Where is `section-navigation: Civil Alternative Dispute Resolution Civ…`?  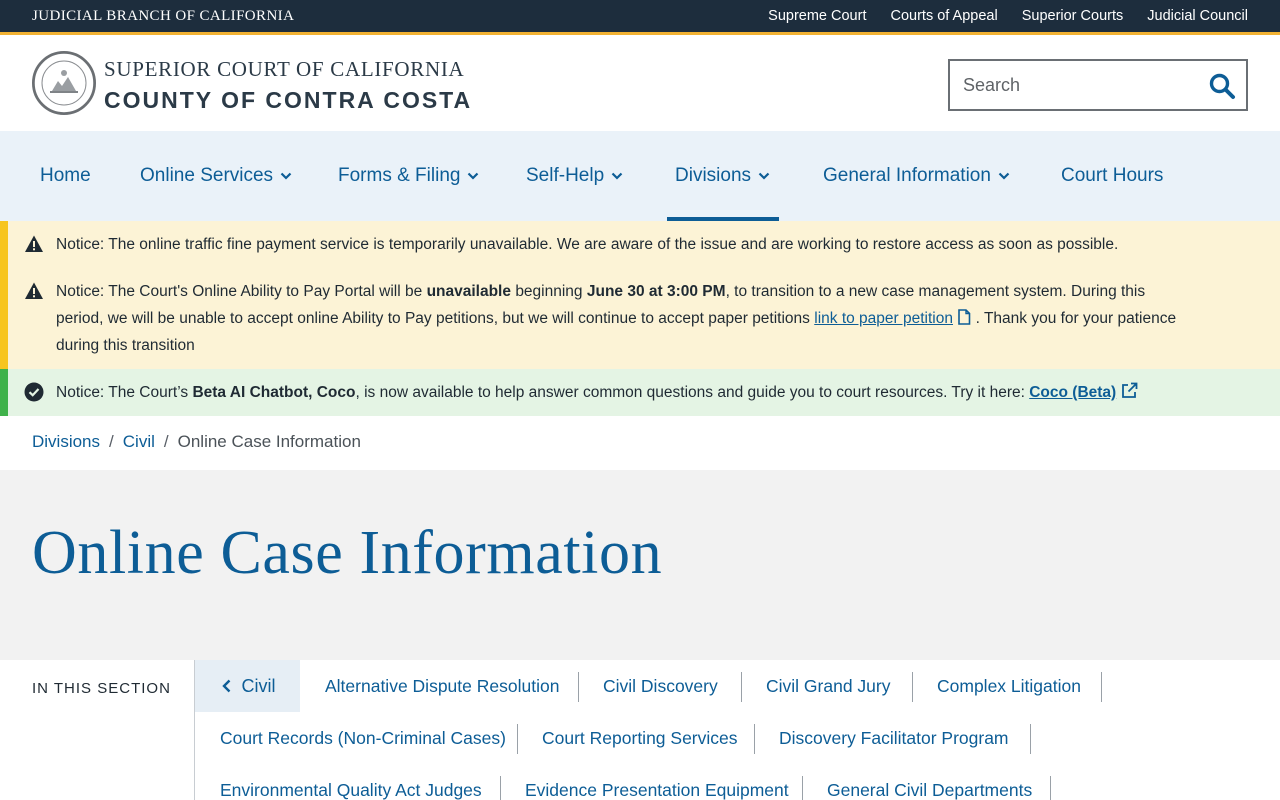 section-navigation: Civil Alternative Dispute Resolution Civ… is located at coordinates (737, 730).